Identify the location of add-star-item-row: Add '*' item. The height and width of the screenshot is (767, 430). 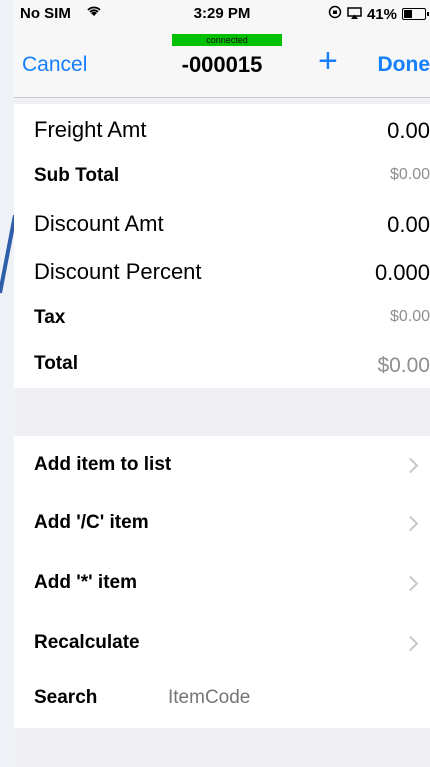
(222, 584).